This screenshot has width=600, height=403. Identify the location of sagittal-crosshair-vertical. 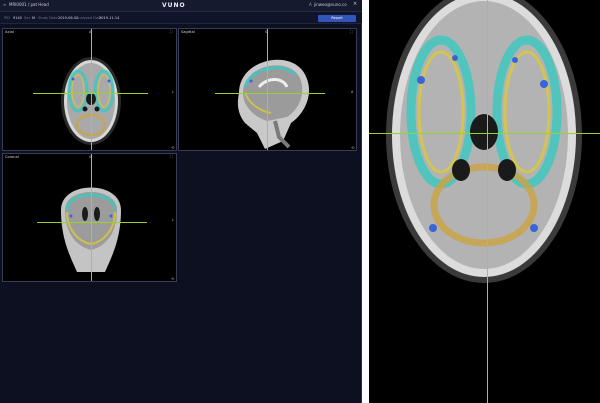
(267, 89).